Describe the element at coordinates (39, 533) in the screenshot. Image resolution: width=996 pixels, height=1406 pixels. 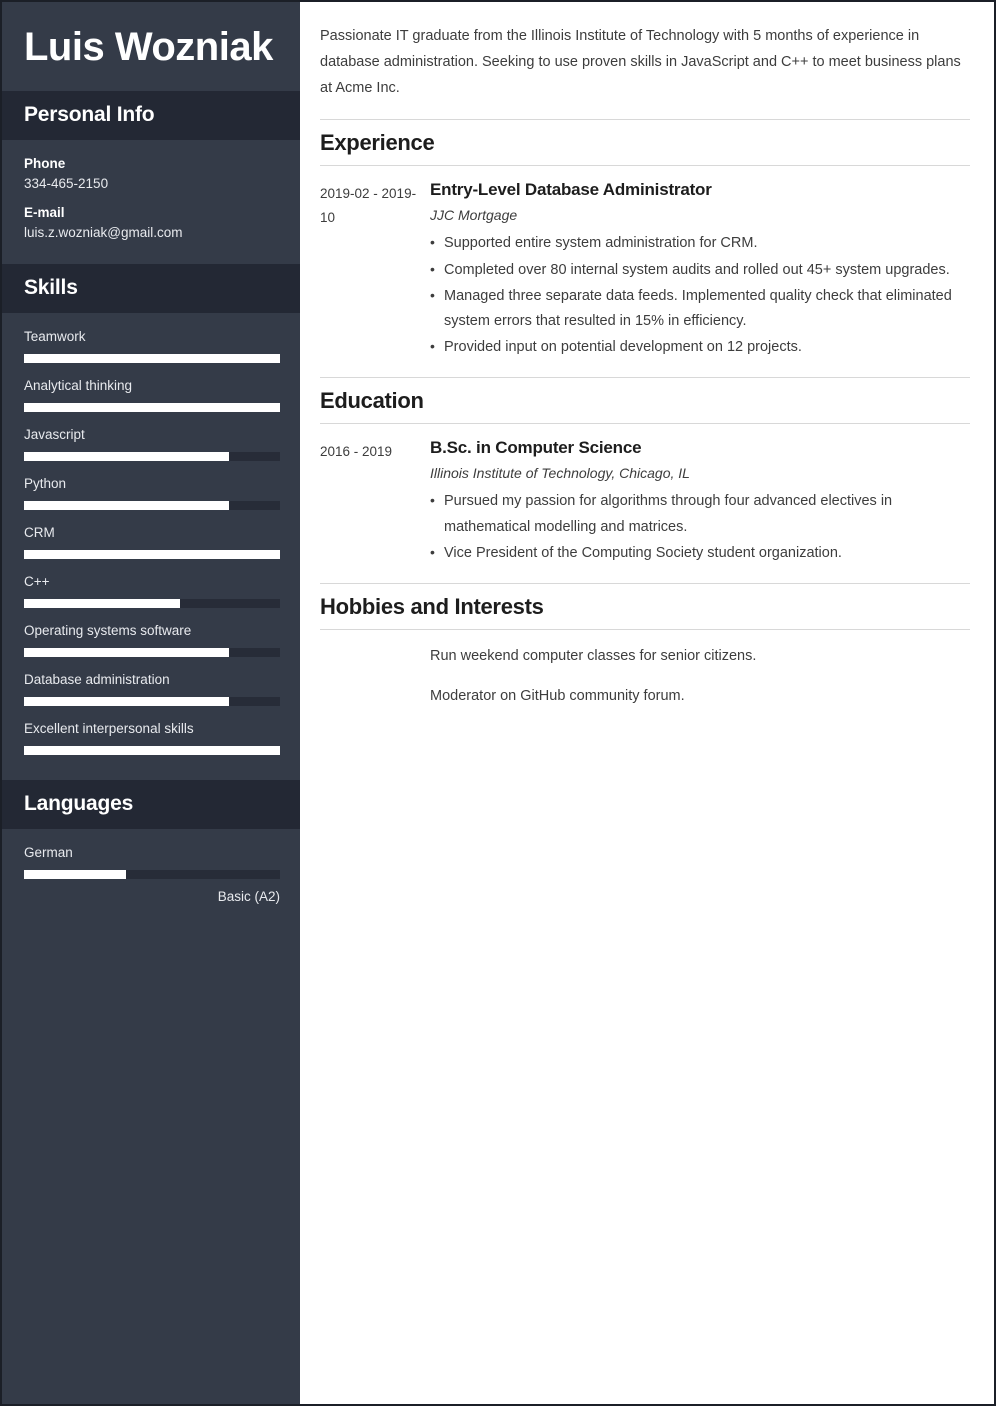
I see `skill-name: CRM` at that location.